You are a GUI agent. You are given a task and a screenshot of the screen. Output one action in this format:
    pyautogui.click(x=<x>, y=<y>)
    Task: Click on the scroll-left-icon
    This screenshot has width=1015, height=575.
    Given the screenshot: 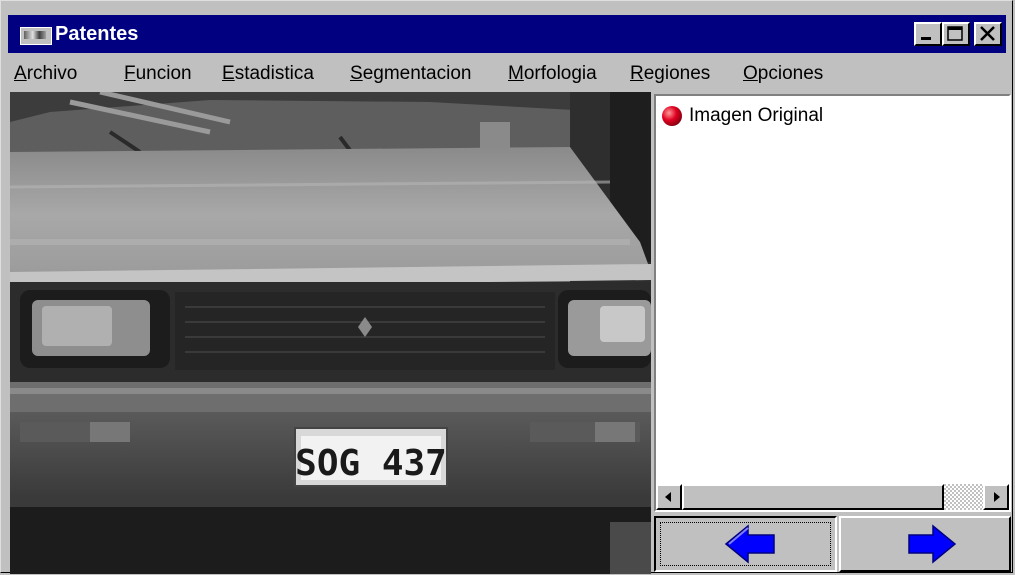 What is the action you would take?
    pyautogui.click(x=668, y=497)
    